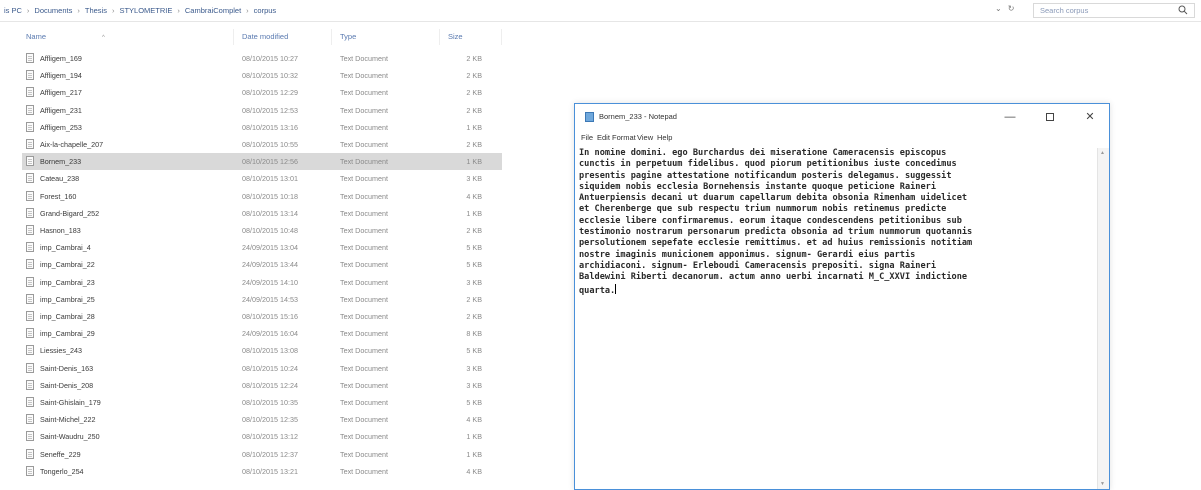  What do you see at coordinates (61, 162) in the screenshot?
I see `file-name: Bornem_233` at bounding box center [61, 162].